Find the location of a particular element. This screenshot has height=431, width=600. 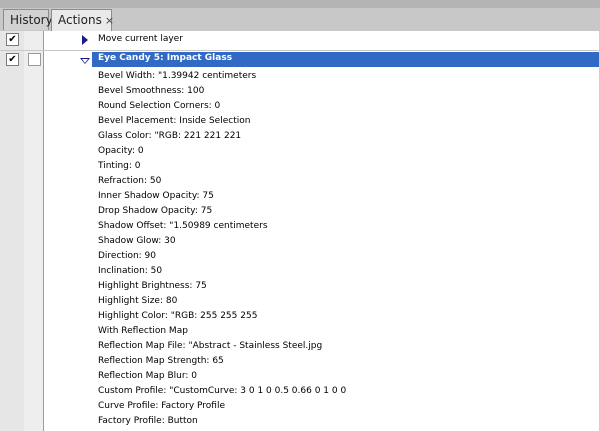

toggle-column is located at coordinates (12, 231).